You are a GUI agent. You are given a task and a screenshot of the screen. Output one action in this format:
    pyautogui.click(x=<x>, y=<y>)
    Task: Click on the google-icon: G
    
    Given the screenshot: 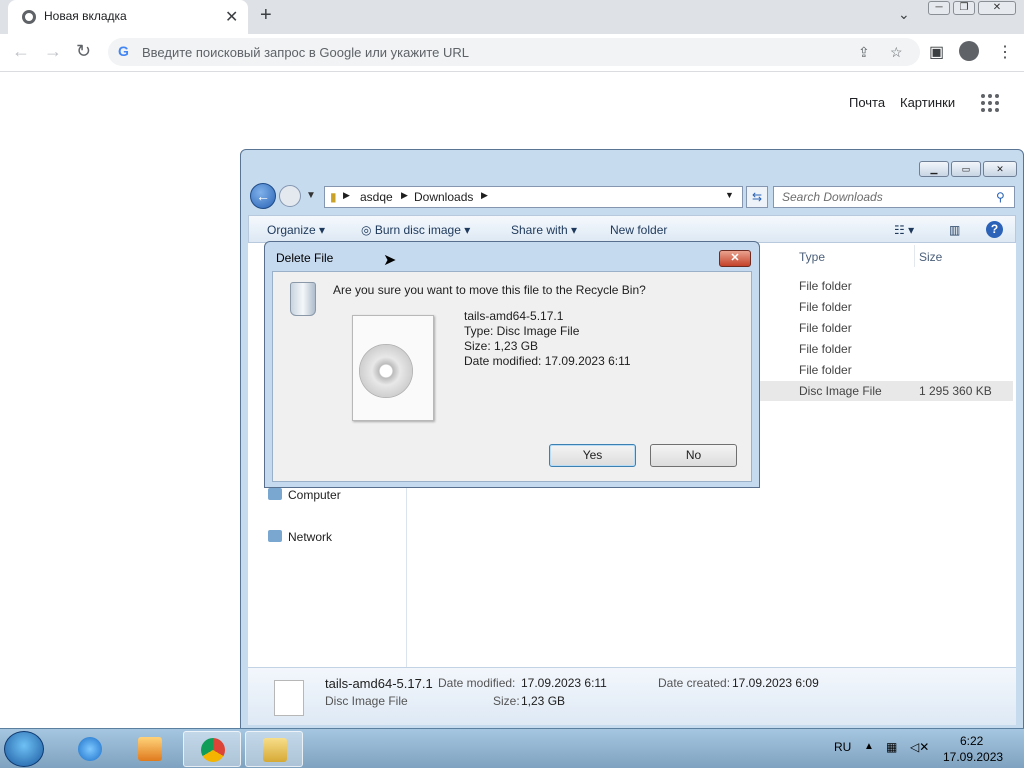 What is the action you would take?
    pyautogui.click(x=123, y=51)
    